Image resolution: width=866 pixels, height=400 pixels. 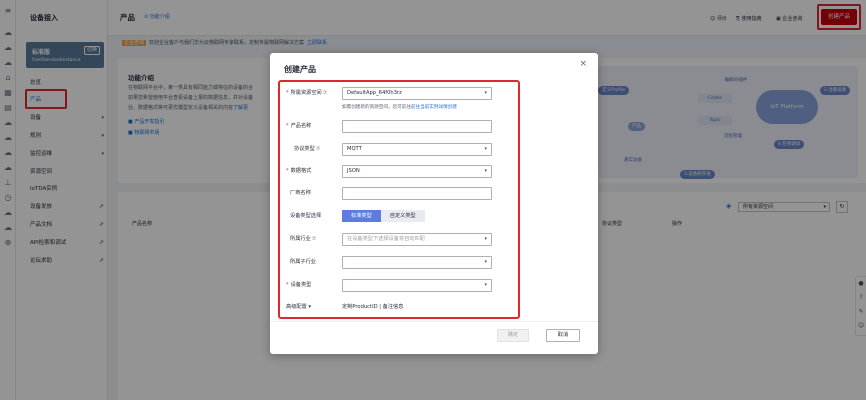 What do you see at coordinates (563, 335) in the screenshot?
I see `cancel-button: 取消` at bounding box center [563, 335].